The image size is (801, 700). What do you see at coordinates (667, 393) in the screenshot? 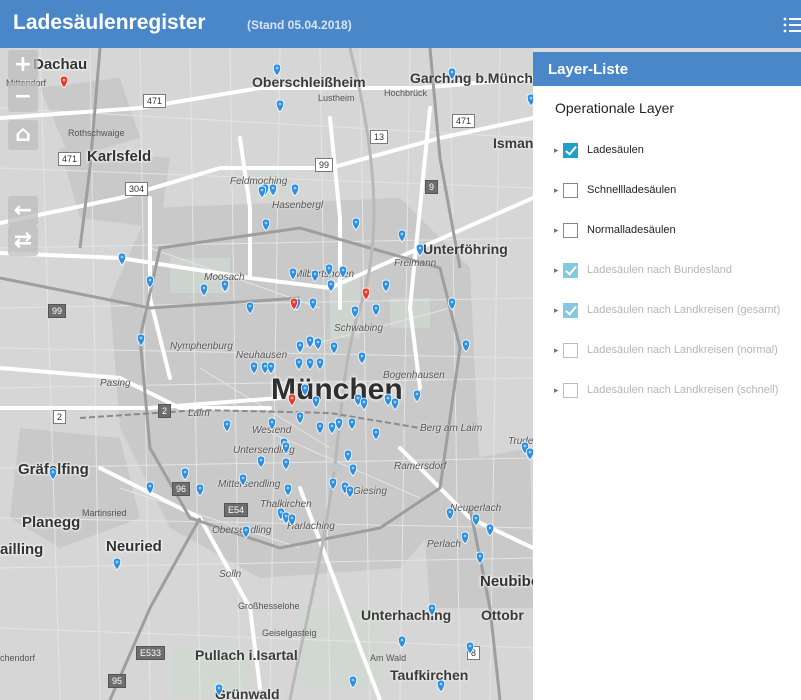
I see `layer-row: ▸ Ladesäulen nach Landkreisen (schnell)` at bounding box center [667, 393].